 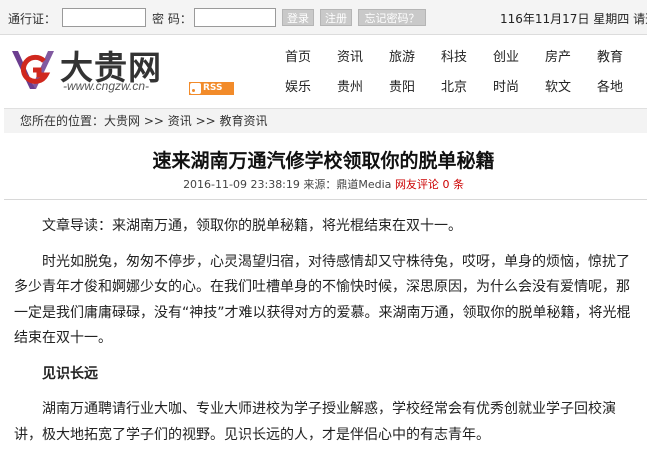 What do you see at coordinates (70, 373) in the screenshot?
I see `article-subheading: 见识长远` at bounding box center [70, 373].